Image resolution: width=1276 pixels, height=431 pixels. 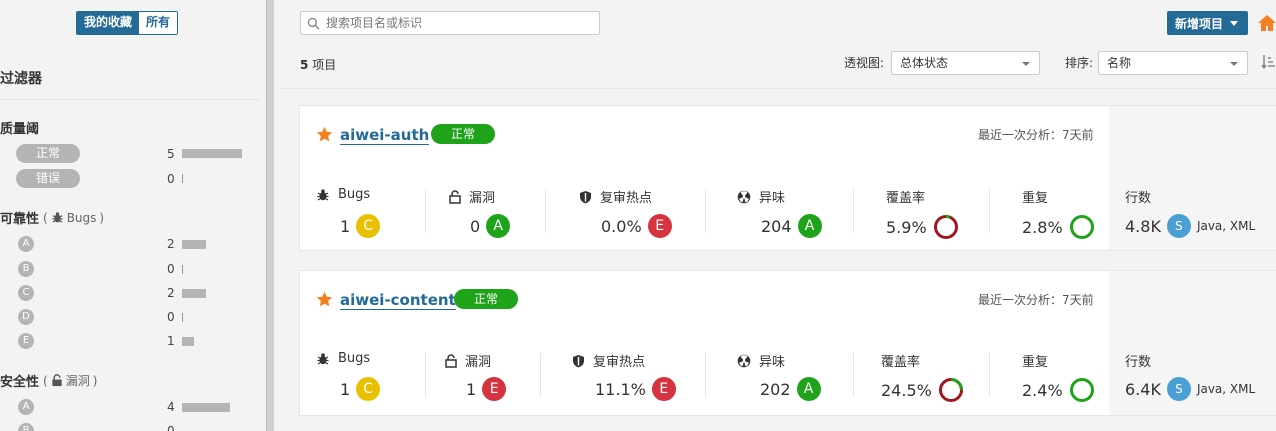 I want to click on facet-title-label: 安全性, so click(x=20, y=382).